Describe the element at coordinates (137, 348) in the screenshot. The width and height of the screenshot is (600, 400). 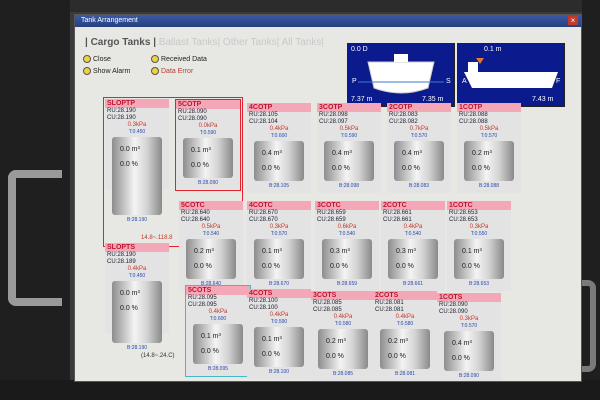
I see `tank-b-value: B:28.190` at that location.